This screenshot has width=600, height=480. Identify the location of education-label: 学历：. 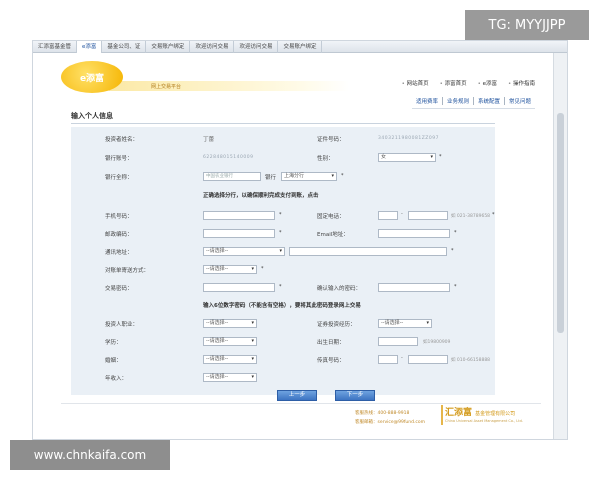
(113, 343).